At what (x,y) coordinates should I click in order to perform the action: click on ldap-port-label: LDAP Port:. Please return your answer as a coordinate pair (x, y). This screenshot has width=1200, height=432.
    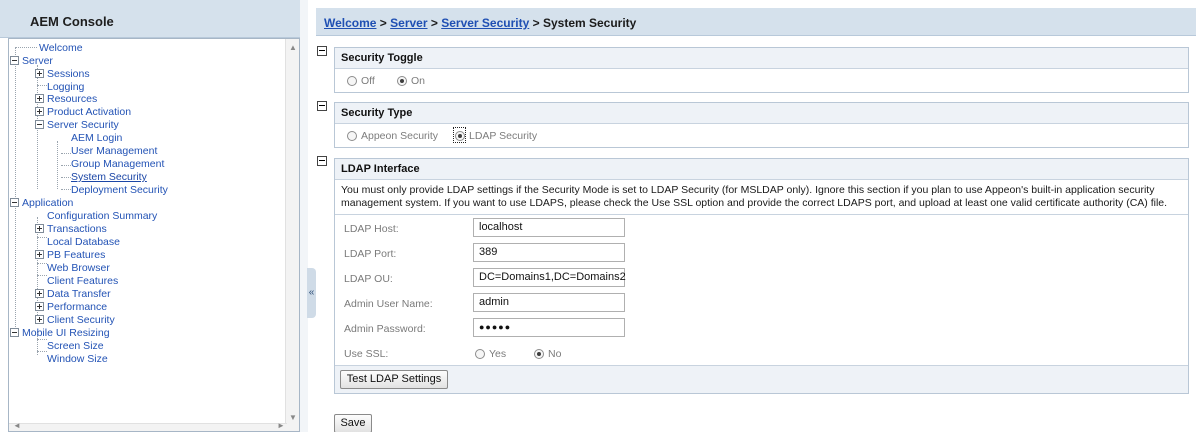
    Looking at the image, I should click on (370, 254).